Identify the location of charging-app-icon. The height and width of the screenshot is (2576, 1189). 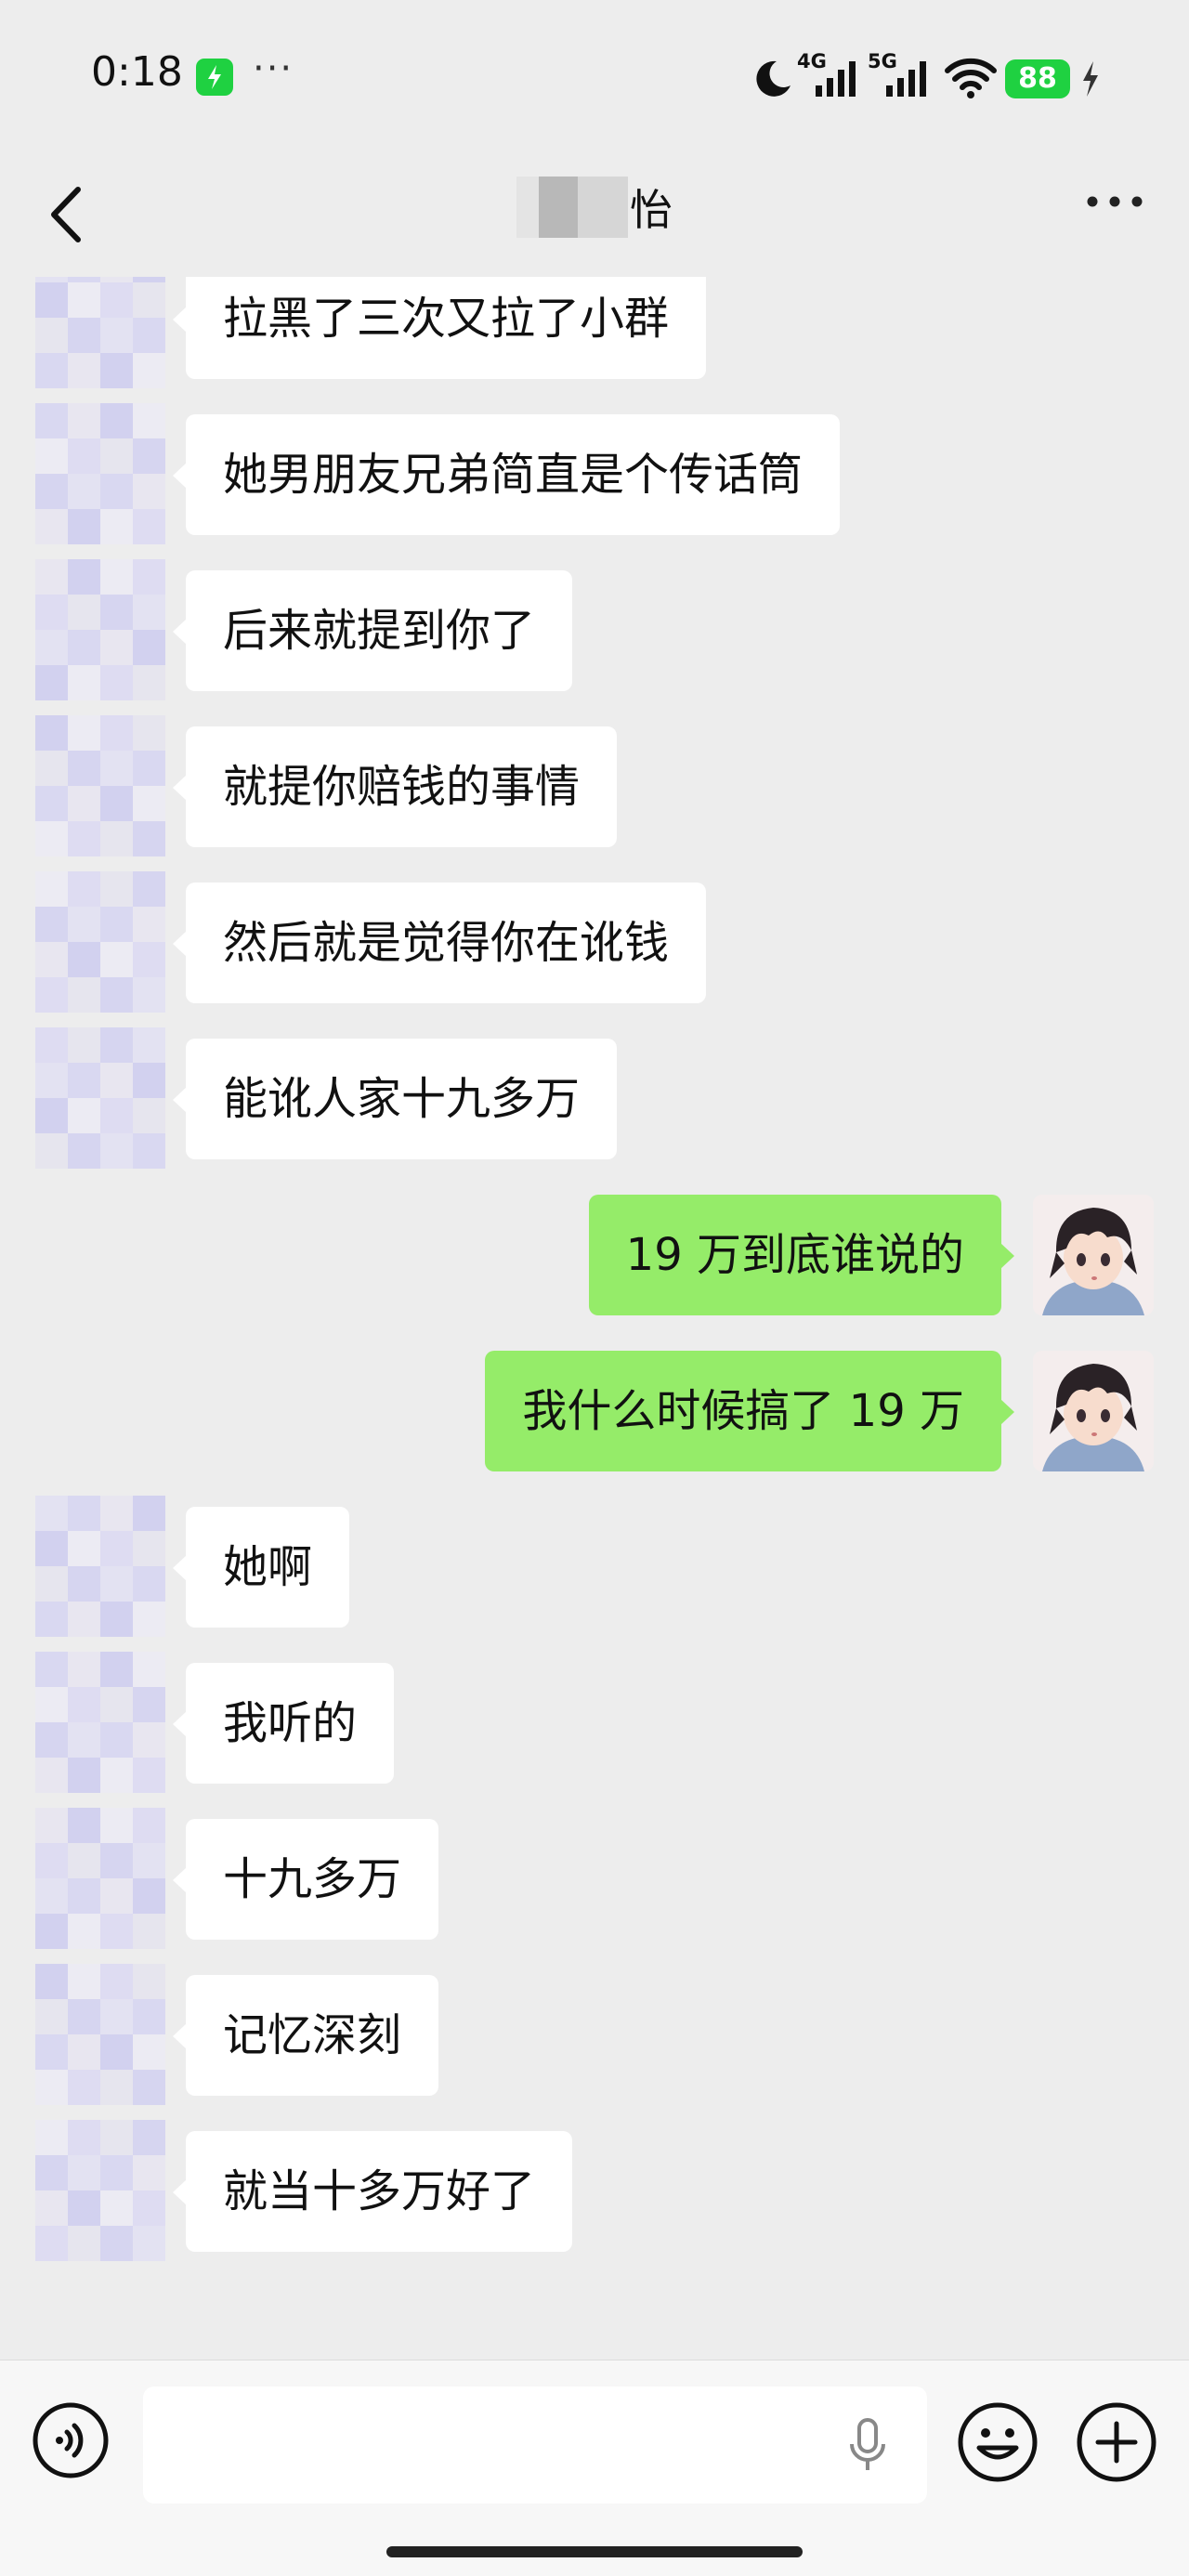
(215, 78).